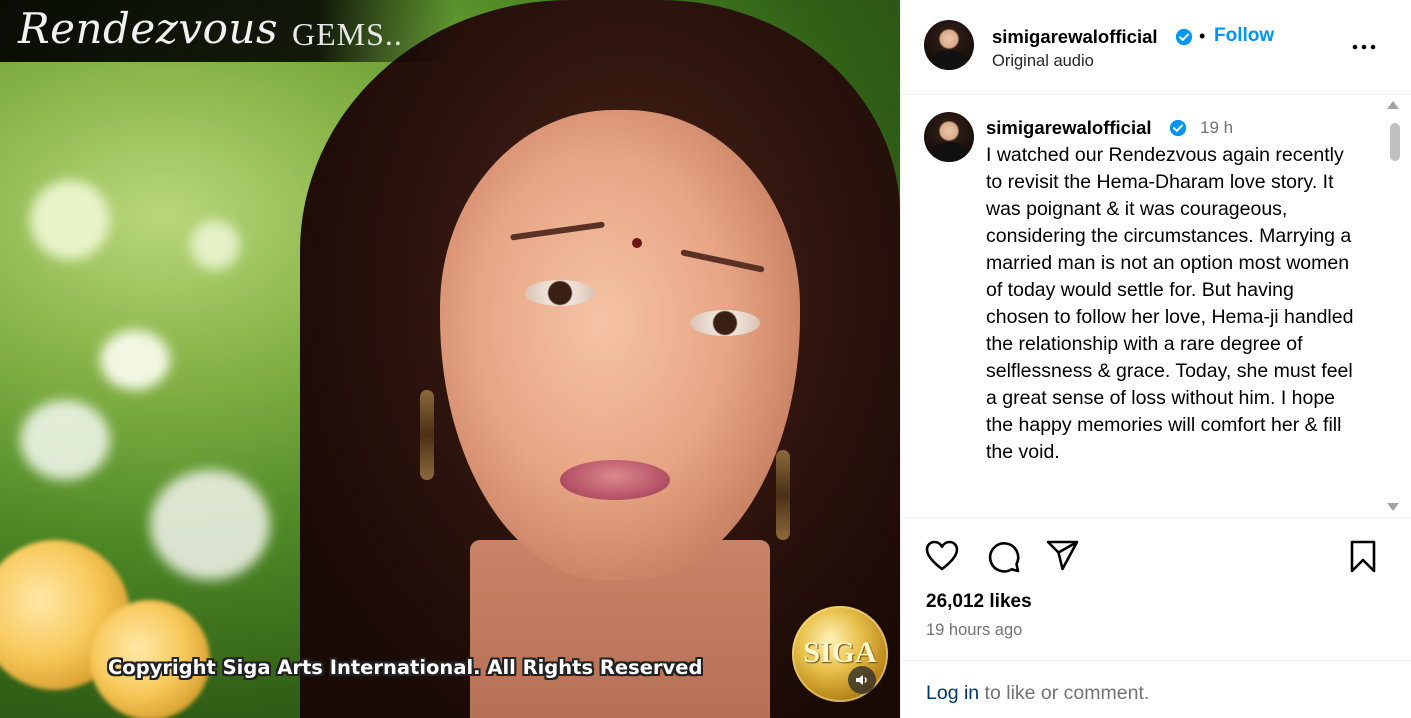  I want to click on caption-timestamp: 19 h, so click(1216, 128).